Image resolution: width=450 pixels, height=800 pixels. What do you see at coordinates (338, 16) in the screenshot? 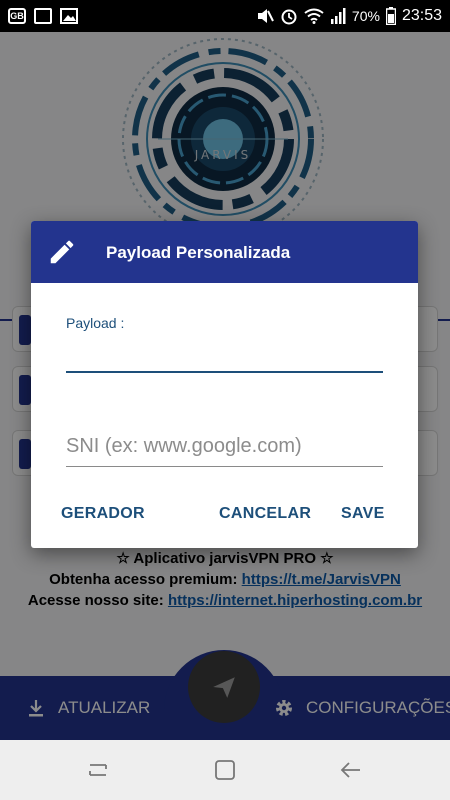
I see `signal-icon` at bounding box center [338, 16].